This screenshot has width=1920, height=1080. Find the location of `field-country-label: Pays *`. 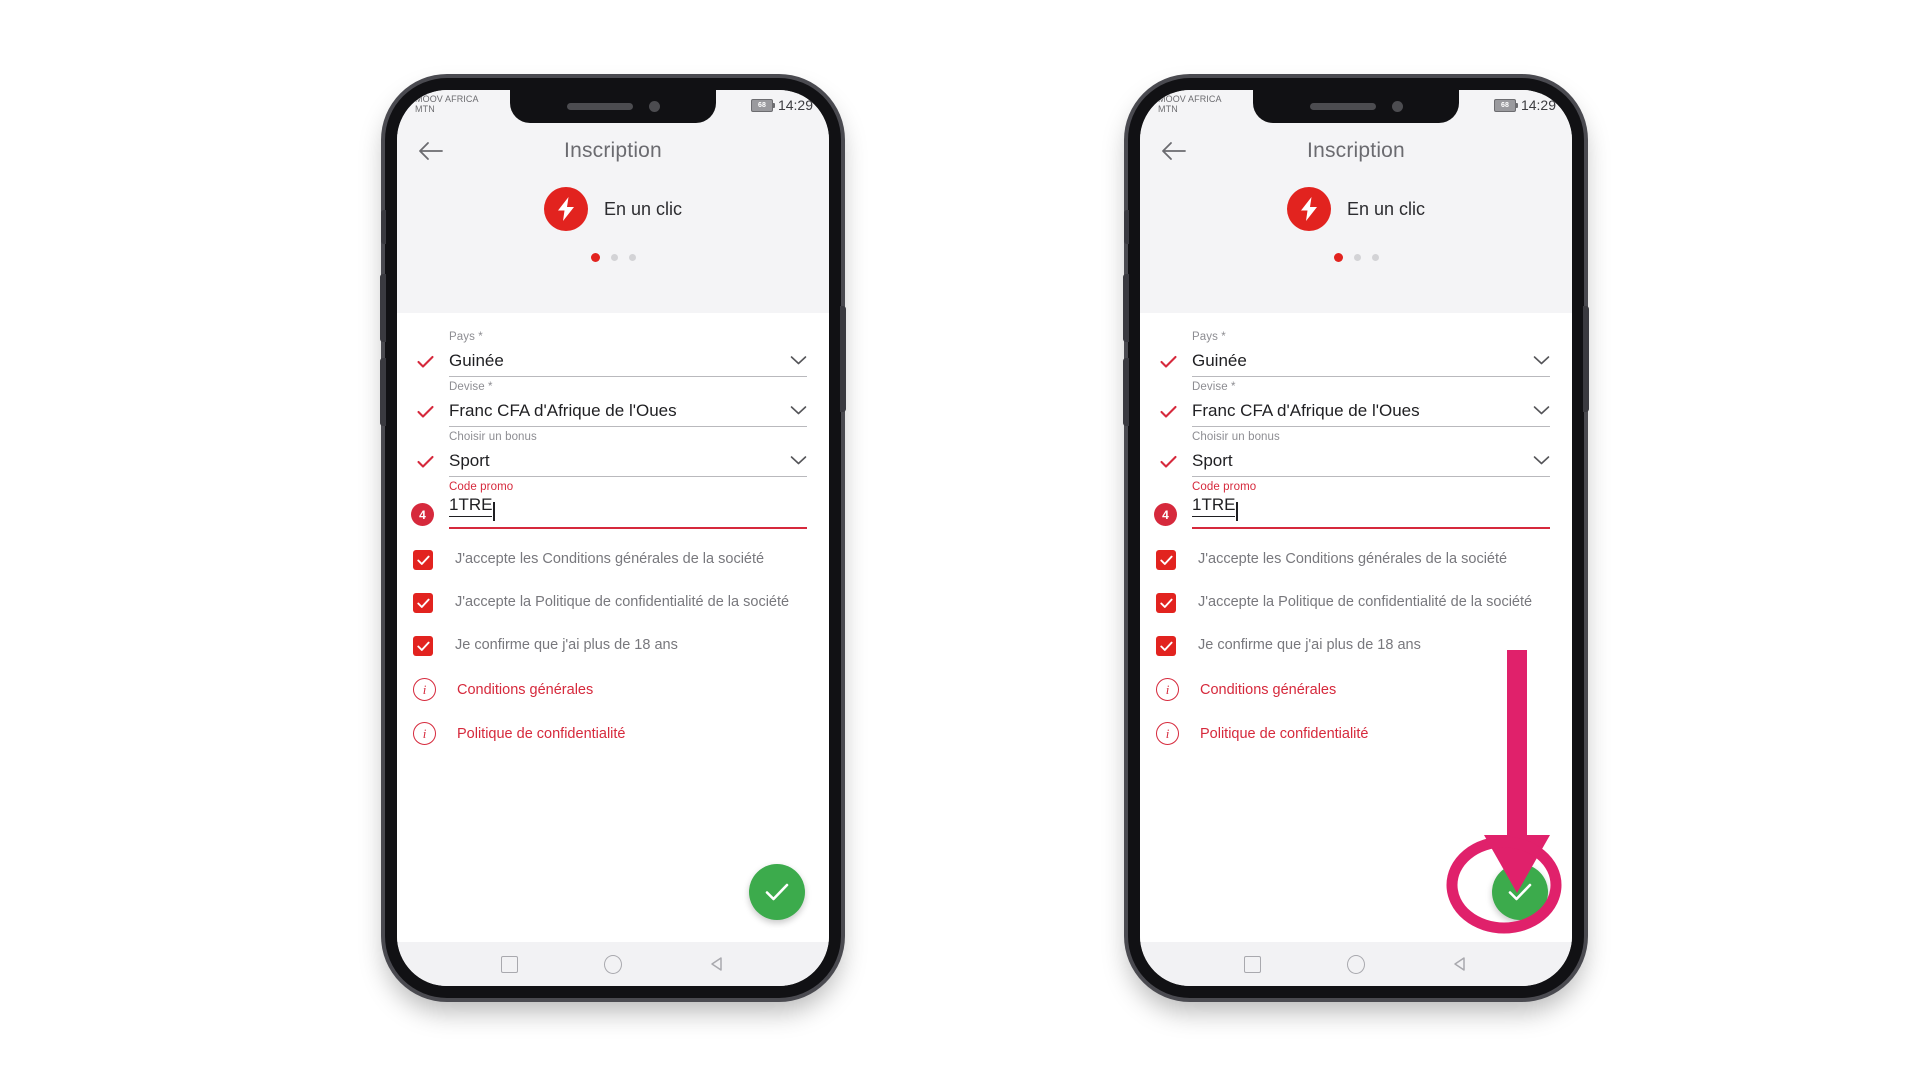

field-country-label: Pays * is located at coordinates (1209, 337).